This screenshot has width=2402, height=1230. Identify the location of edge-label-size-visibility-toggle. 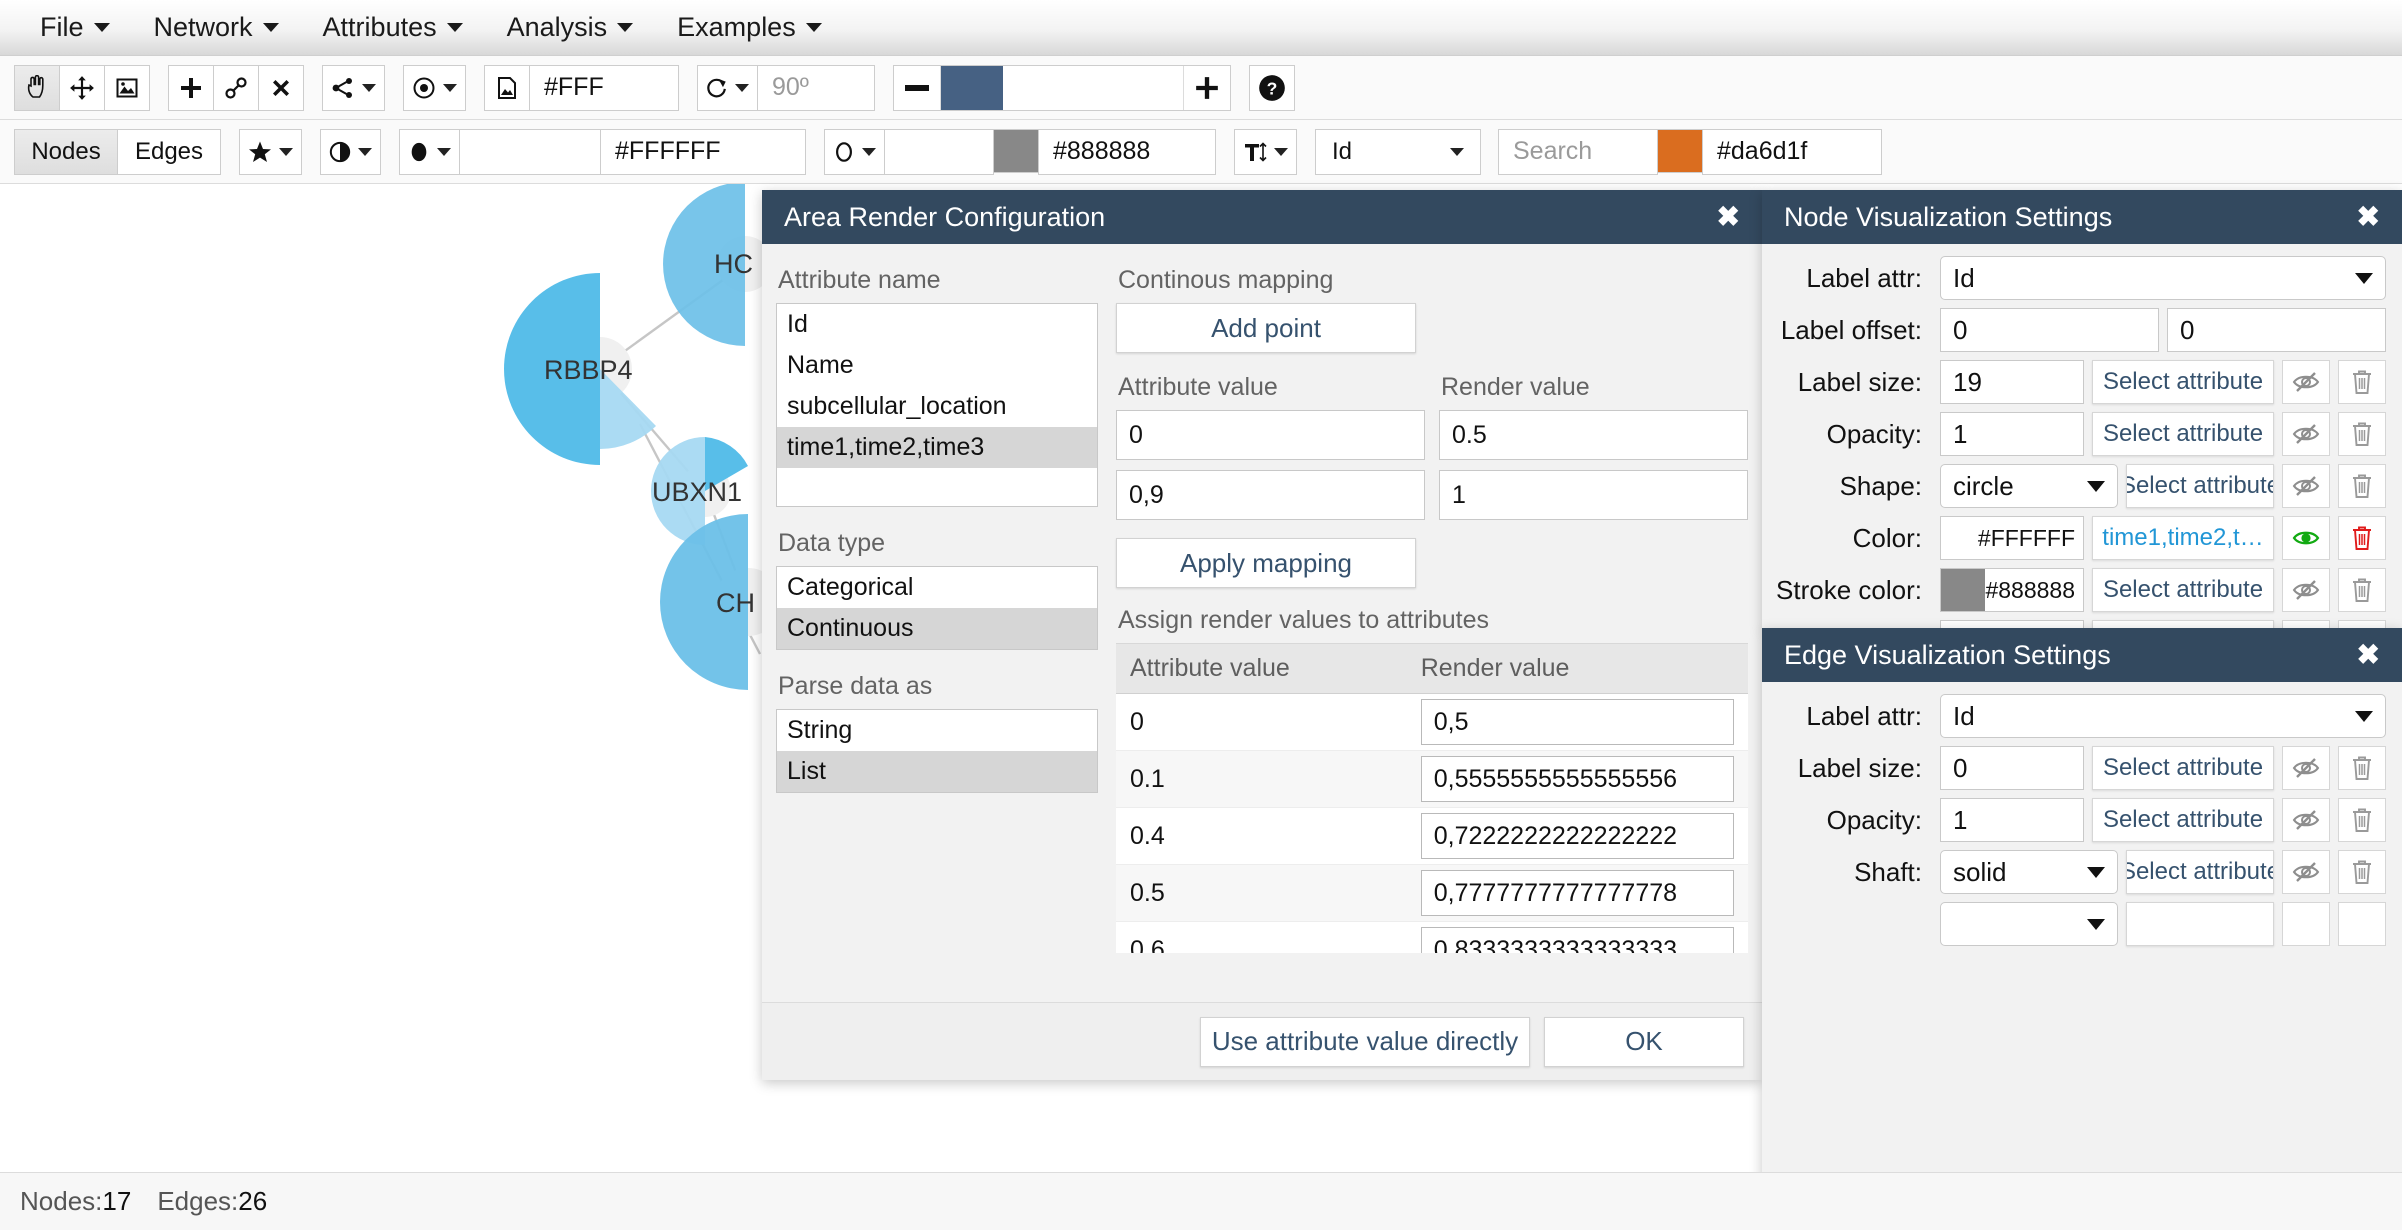
(2306, 768).